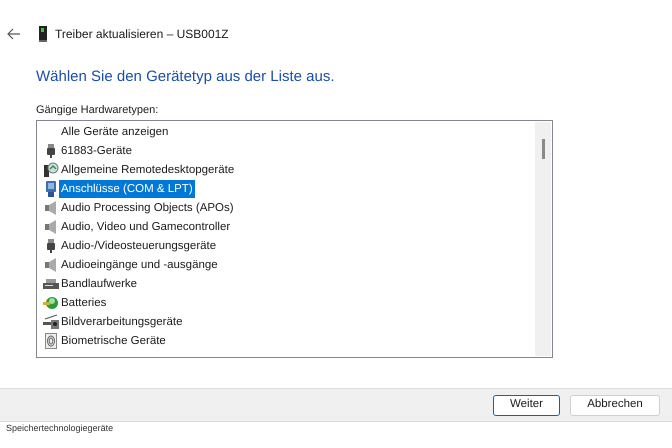 This screenshot has width=672, height=448. Describe the element at coordinates (51, 302) in the screenshot. I see `battery-icon` at that location.